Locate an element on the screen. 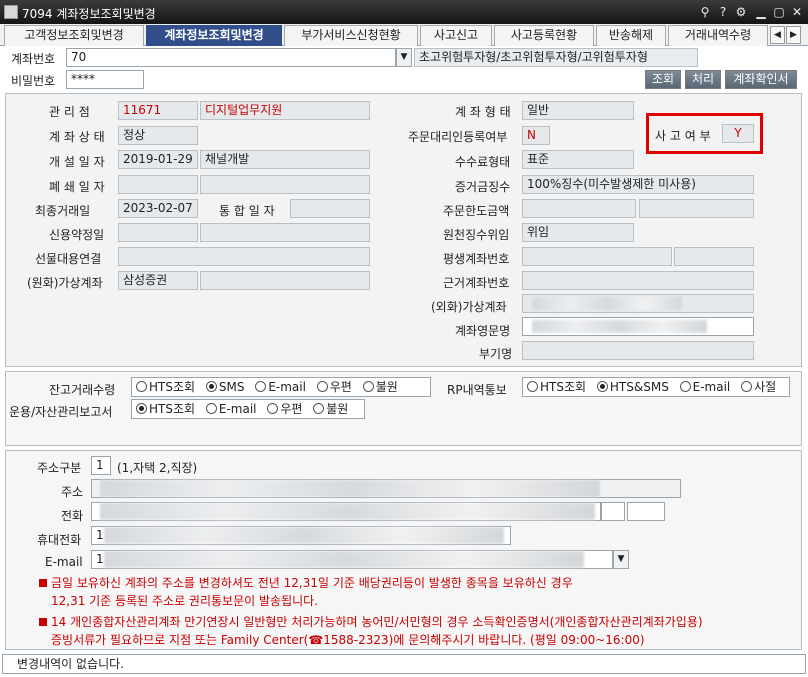  balance-receive-radio-group: HTS조회 SMS E-mail 우편 불원 is located at coordinates (281, 387).